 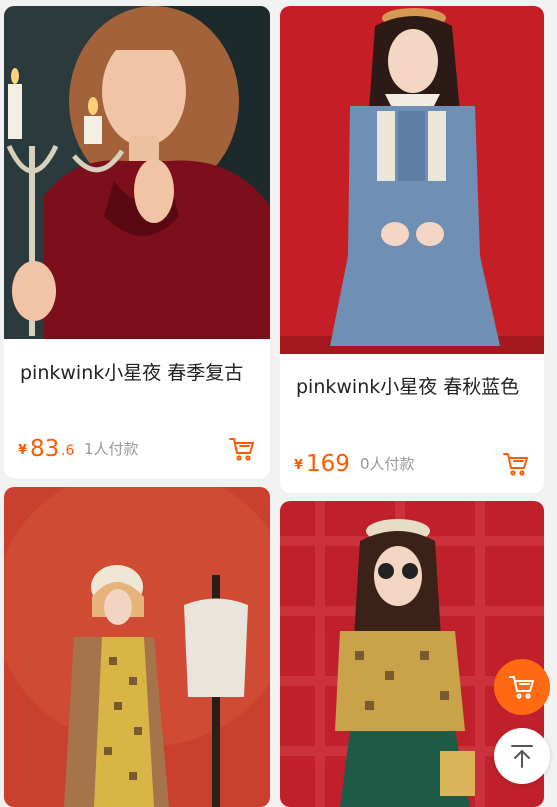 I want to click on arrow-up-icon, so click(x=522, y=756).